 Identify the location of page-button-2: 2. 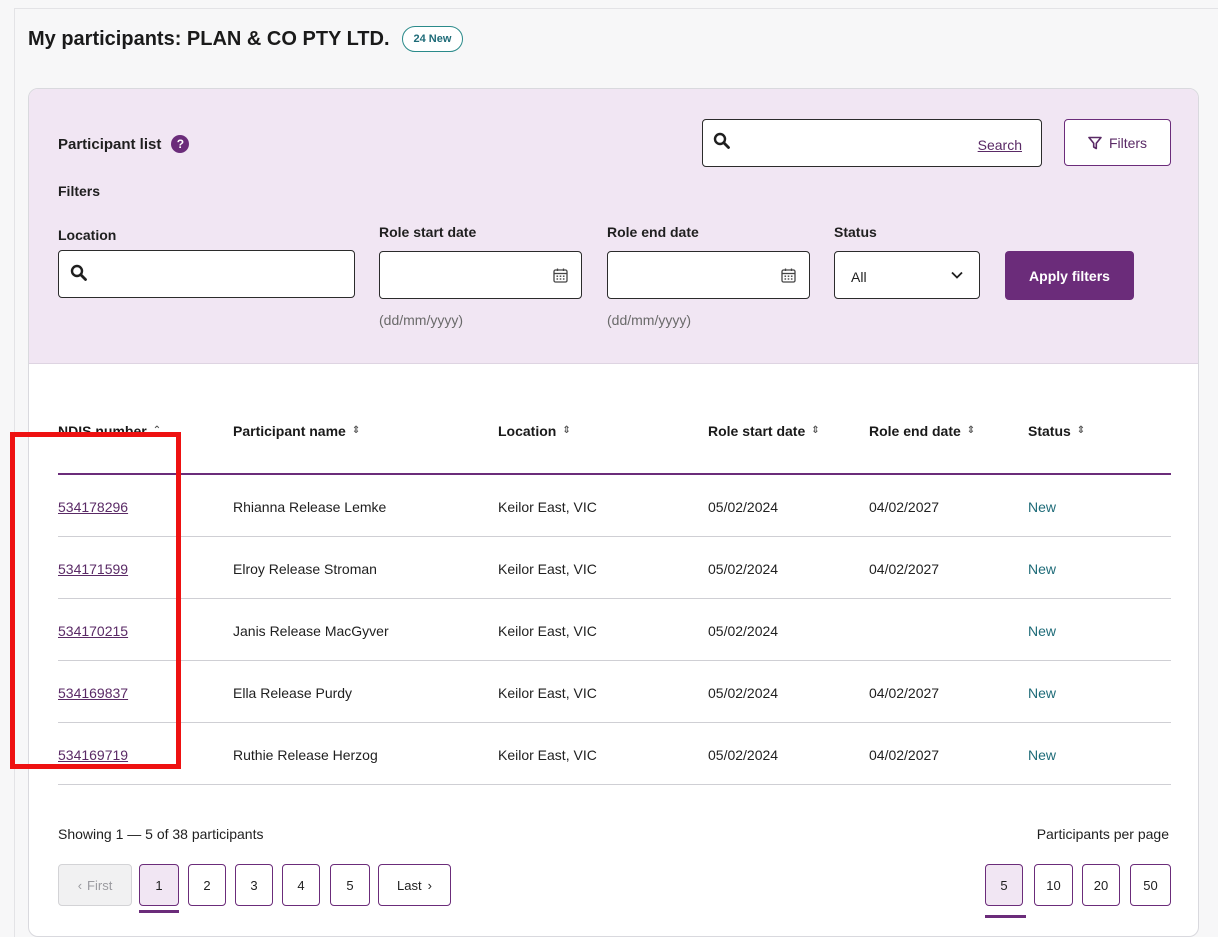
(207, 885).